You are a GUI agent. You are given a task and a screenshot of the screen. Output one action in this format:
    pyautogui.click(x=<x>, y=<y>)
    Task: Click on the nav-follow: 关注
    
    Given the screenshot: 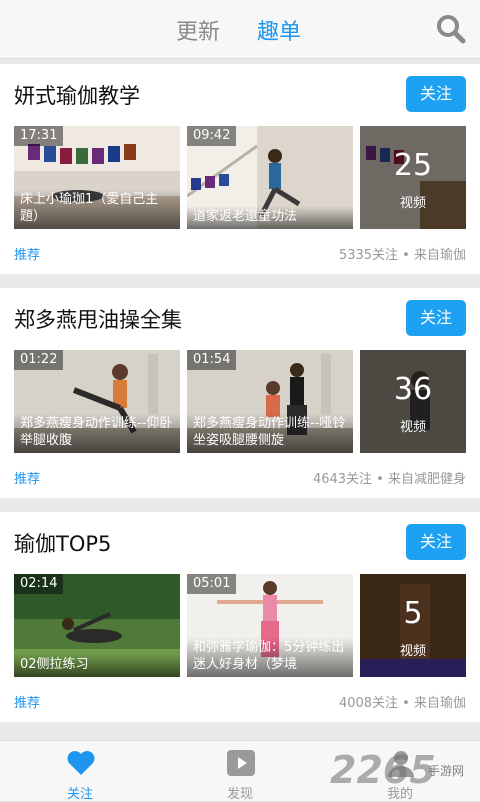 What is the action you would take?
    pyautogui.click(x=80, y=771)
    